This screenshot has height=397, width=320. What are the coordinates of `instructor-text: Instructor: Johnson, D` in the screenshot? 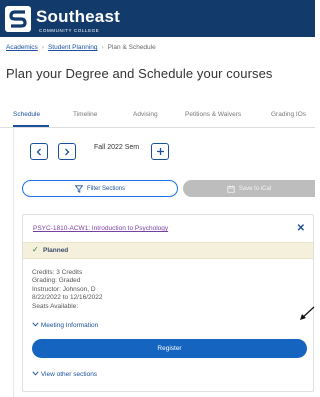 It's located at (64, 289).